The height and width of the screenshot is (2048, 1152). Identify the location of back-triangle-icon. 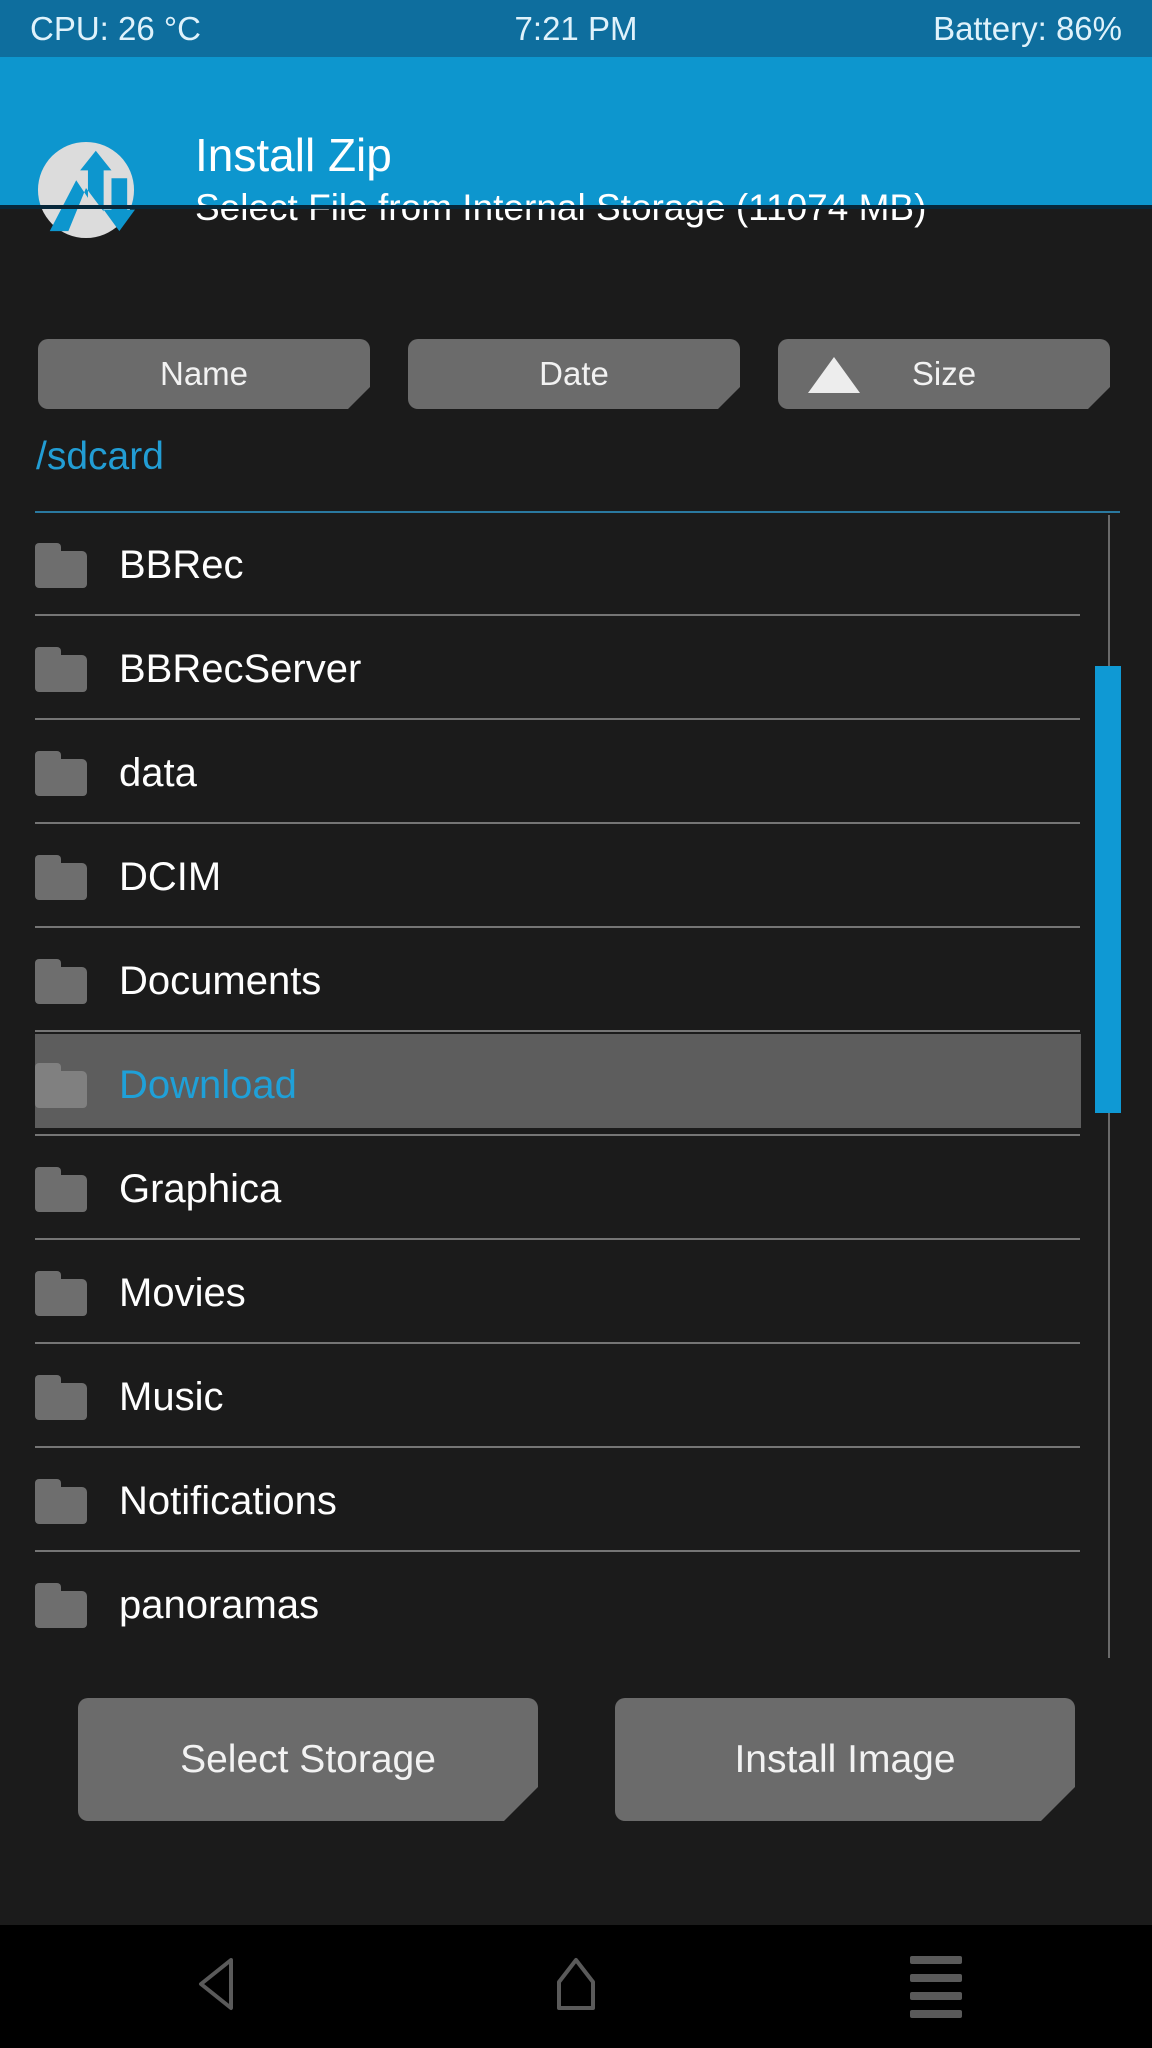
(216, 1986).